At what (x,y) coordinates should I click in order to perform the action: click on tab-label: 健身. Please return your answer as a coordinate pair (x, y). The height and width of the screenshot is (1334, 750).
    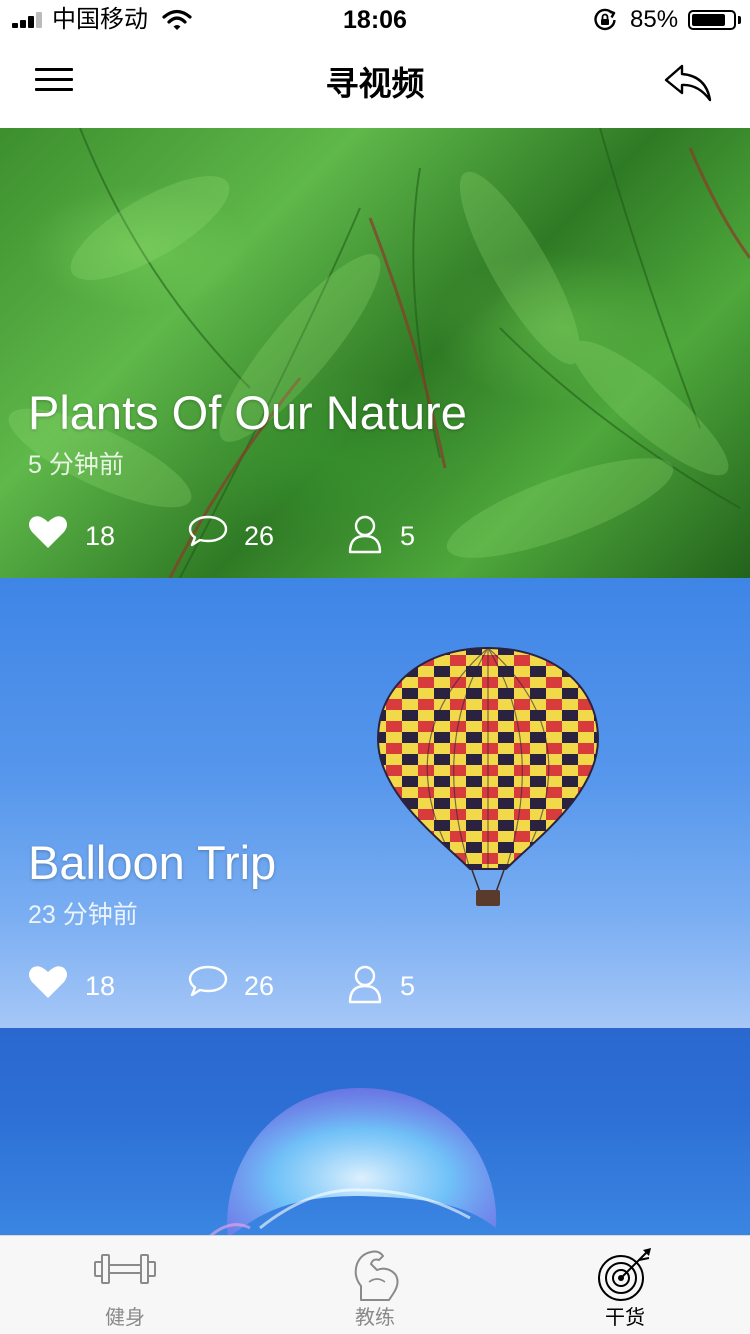
    Looking at the image, I should click on (125, 1318).